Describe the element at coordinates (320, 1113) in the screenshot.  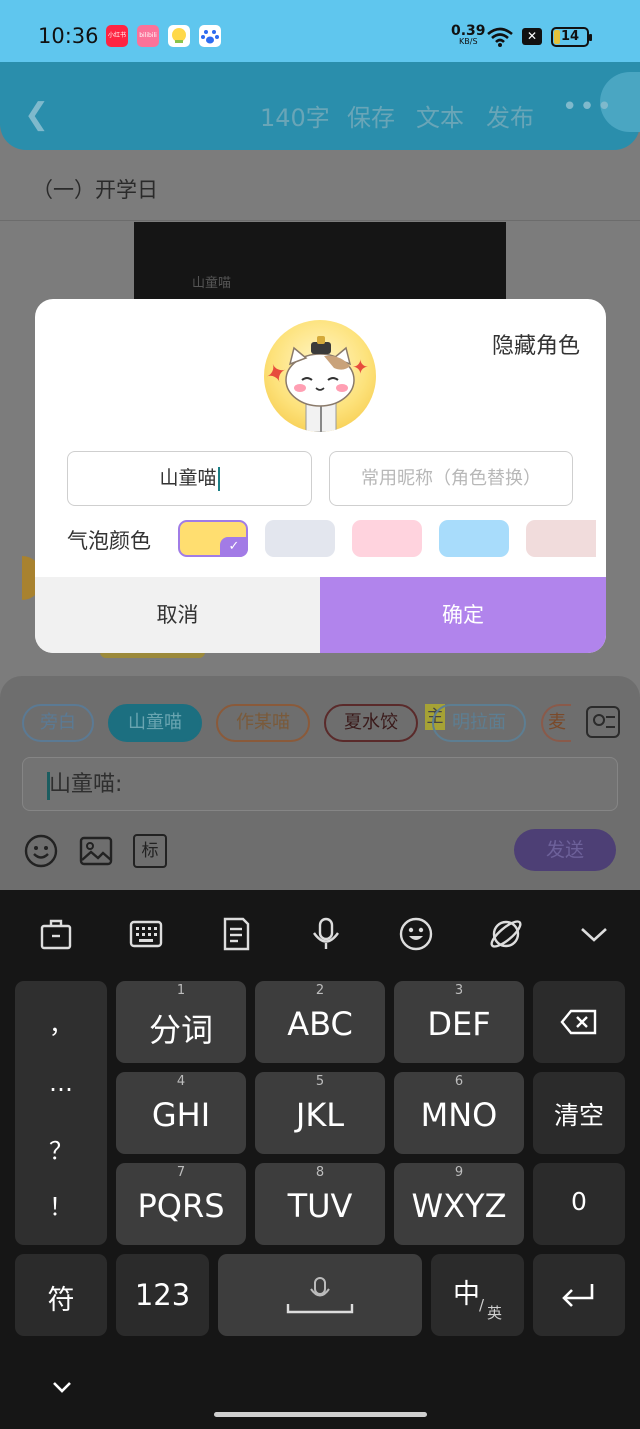
I see `key-5: 5 JKL` at that location.